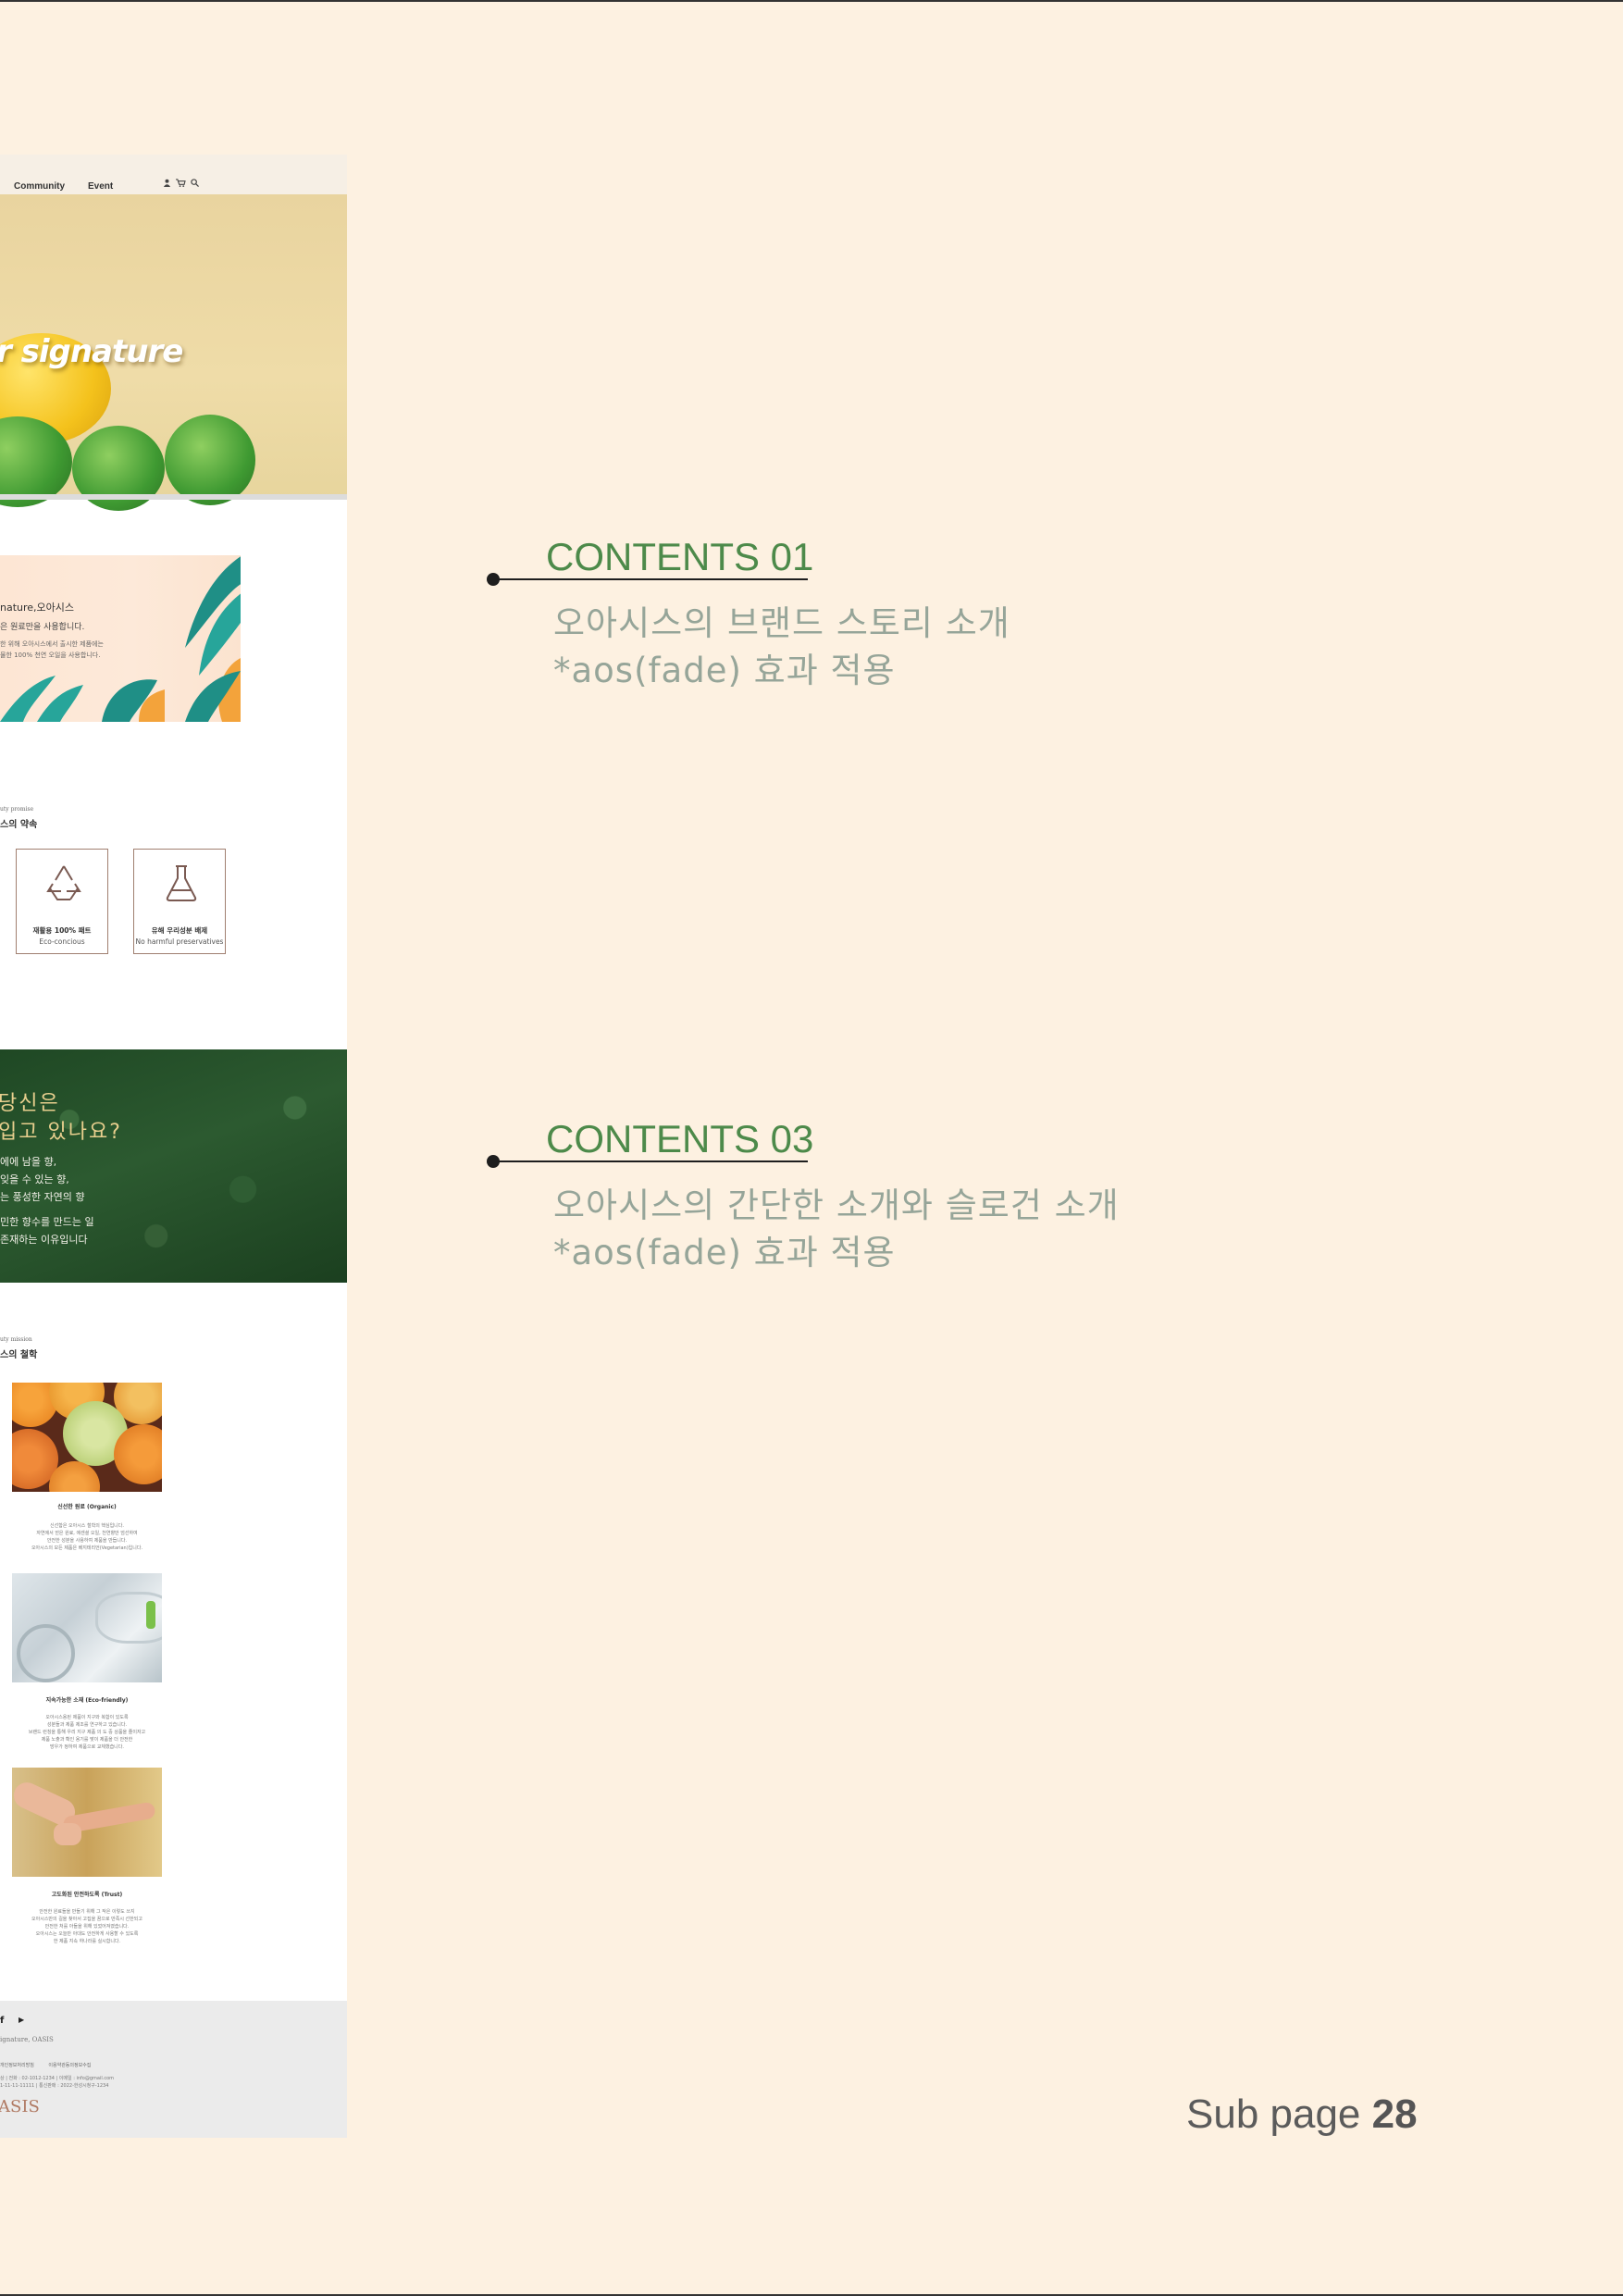 The image size is (1623, 2296). What do you see at coordinates (17, 2065) in the screenshot?
I see `privacy-link: 개인정보처리방침` at bounding box center [17, 2065].